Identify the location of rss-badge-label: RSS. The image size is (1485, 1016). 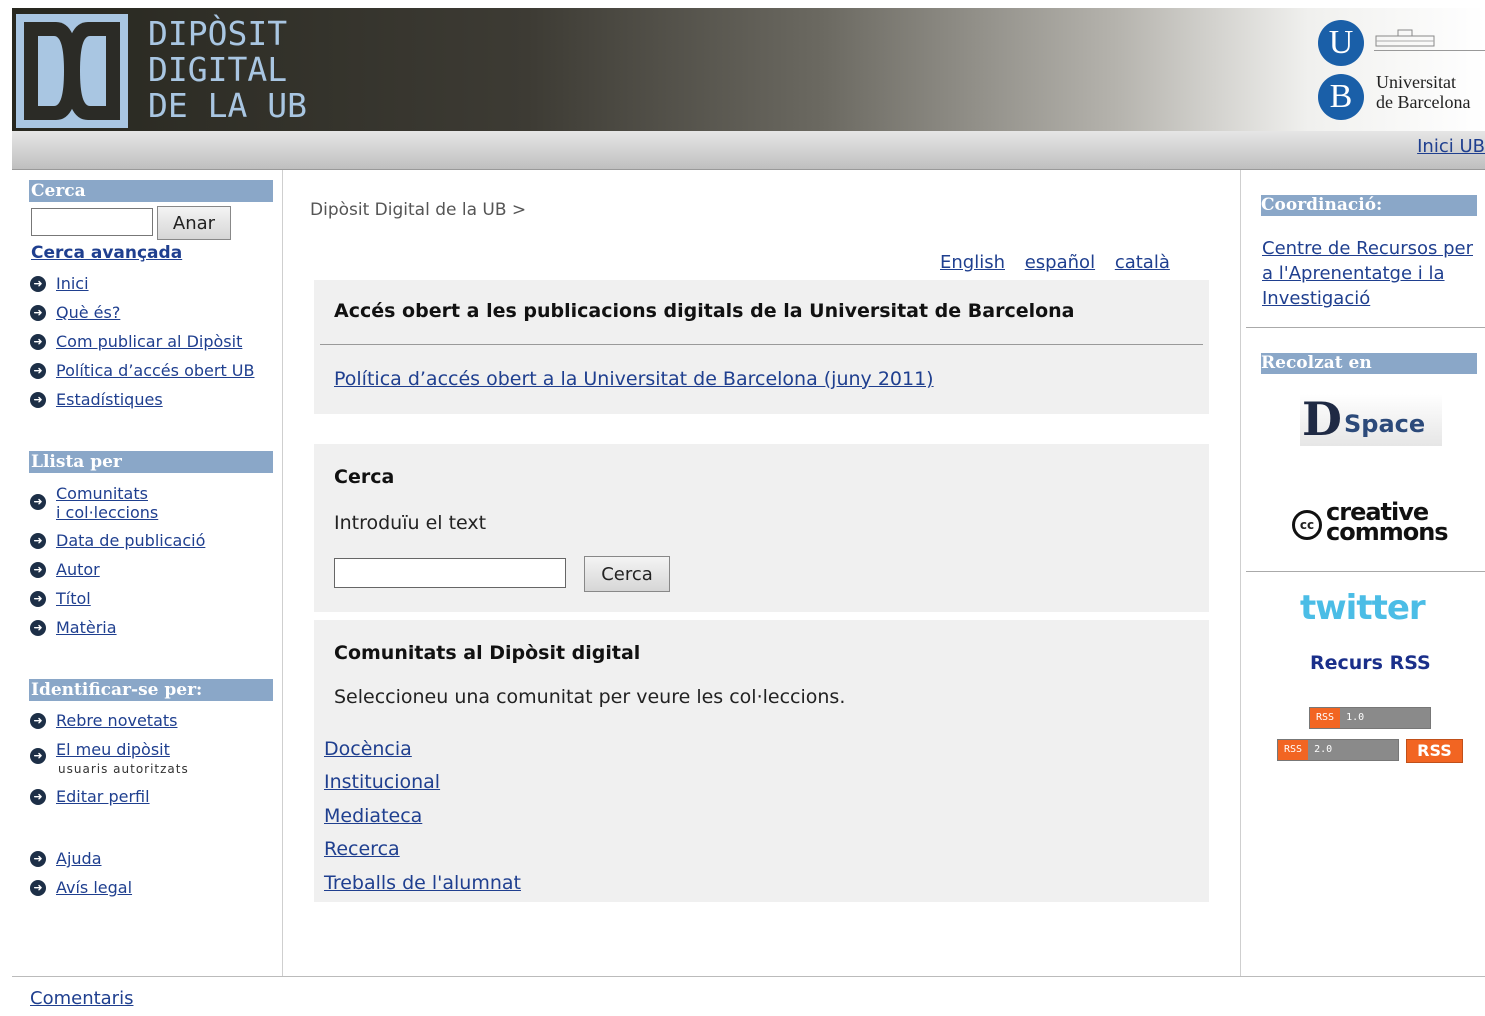
(1325, 718).